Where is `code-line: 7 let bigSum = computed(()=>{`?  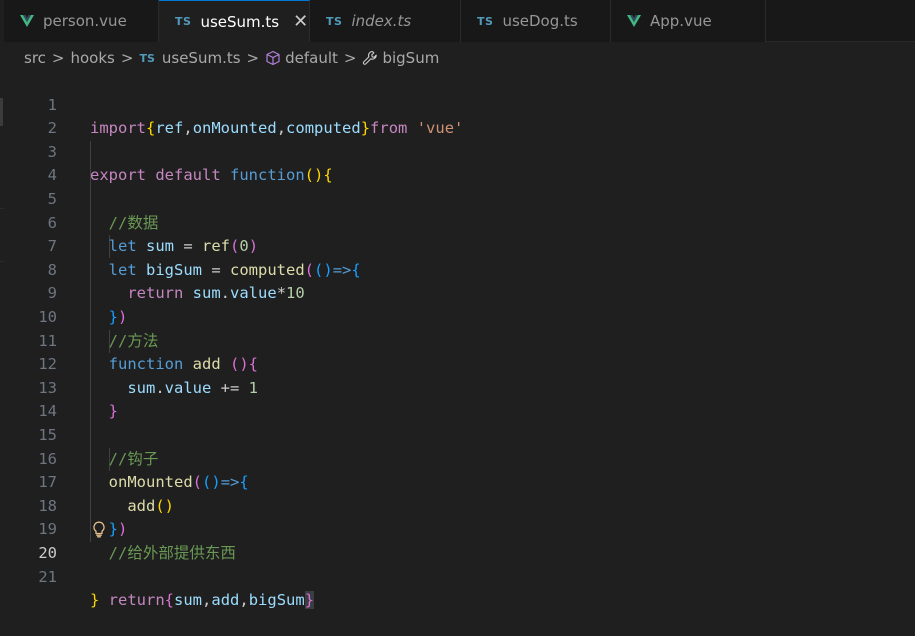
code-line: 7 let bigSum = computed(()=>{ is located at coordinates (459, 245).